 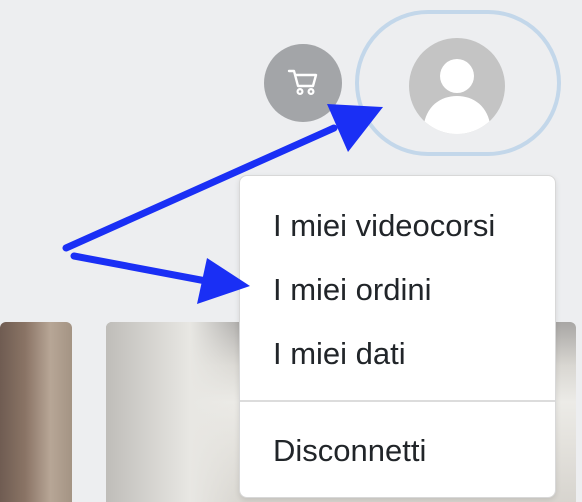 What do you see at coordinates (160, 278) in the screenshot?
I see `arrow-to-orders` at bounding box center [160, 278].